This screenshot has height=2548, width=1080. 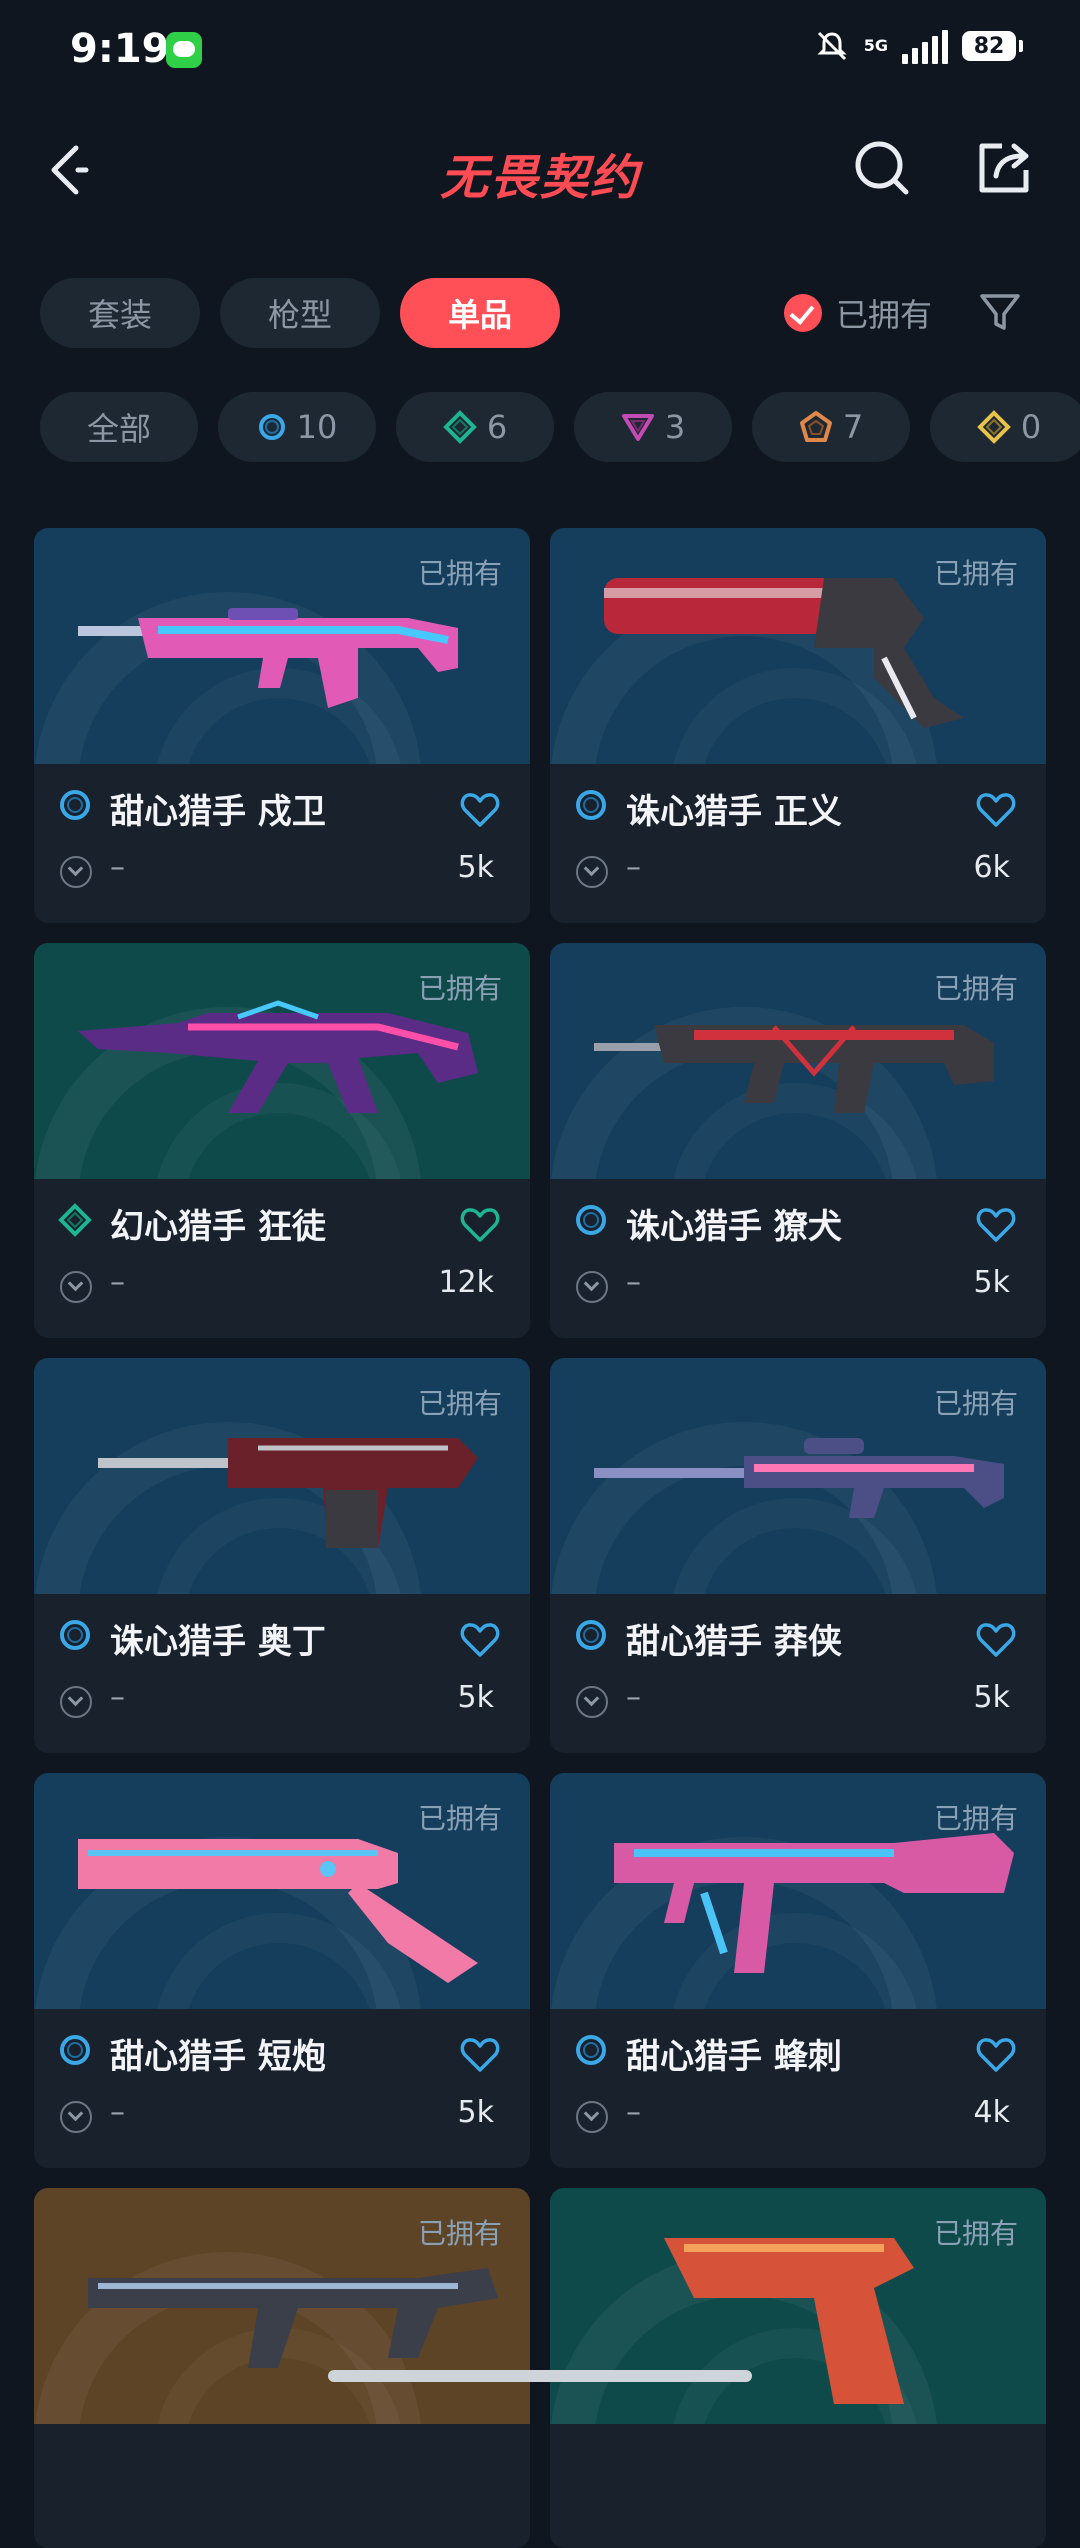 What do you see at coordinates (560, 427) in the screenshot?
I see `rarity-filter-row: 全部 10 6 3 7 0` at bounding box center [560, 427].